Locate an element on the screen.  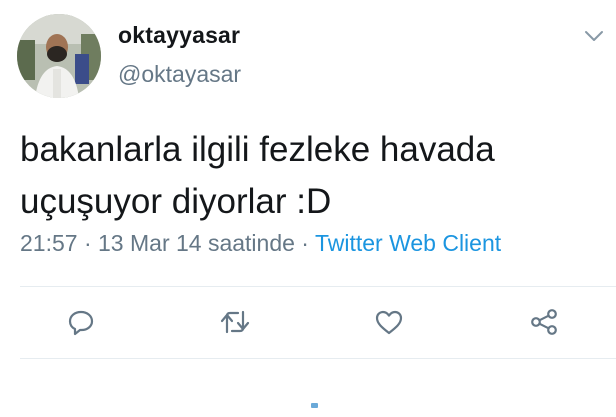
tweet-time: 21:57 is located at coordinates (49, 243).